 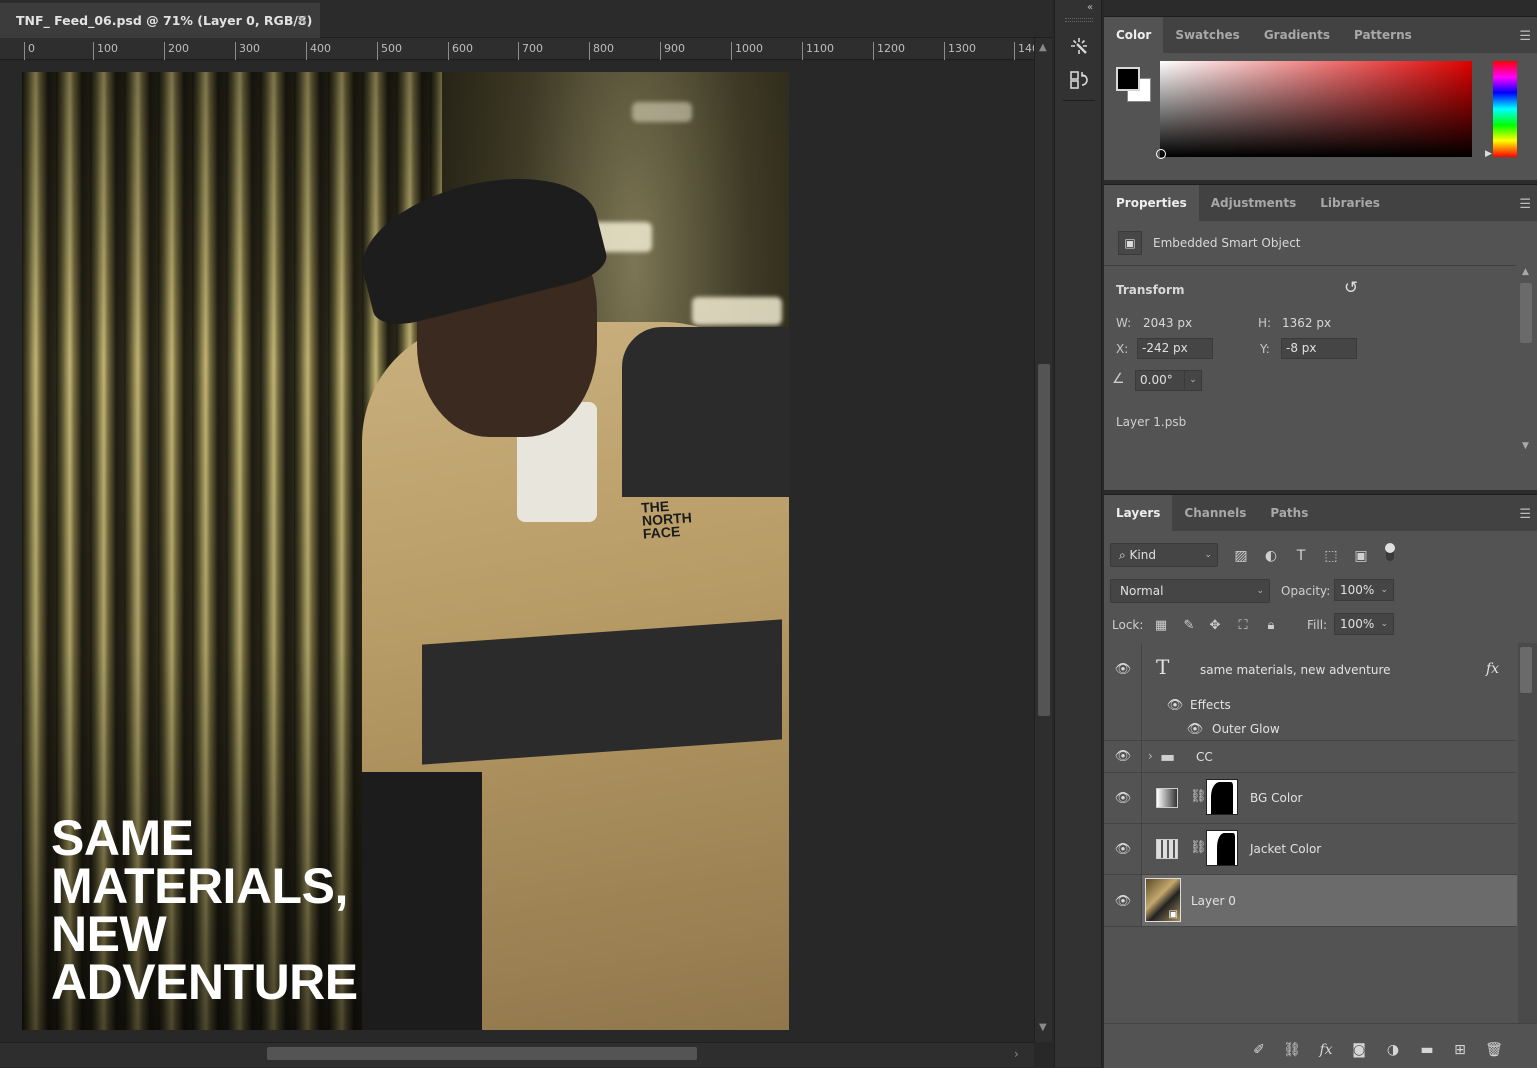 I want to click on layers-scrollbar, so click(x=1527, y=833).